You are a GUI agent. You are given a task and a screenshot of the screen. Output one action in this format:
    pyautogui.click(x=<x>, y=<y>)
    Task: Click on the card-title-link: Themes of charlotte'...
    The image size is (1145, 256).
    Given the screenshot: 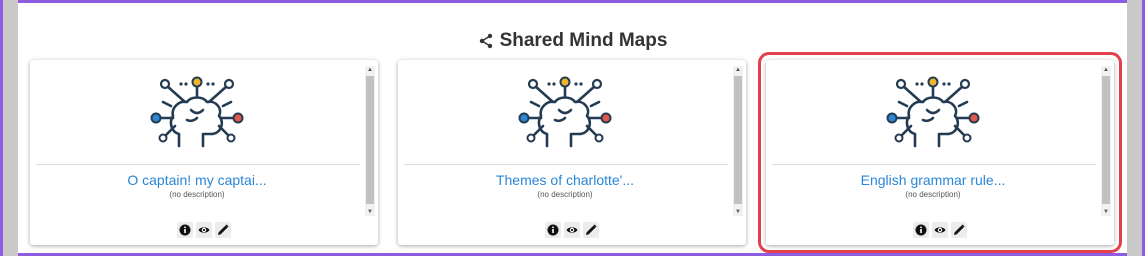 What is the action you would take?
    pyautogui.click(x=565, y=180)
    